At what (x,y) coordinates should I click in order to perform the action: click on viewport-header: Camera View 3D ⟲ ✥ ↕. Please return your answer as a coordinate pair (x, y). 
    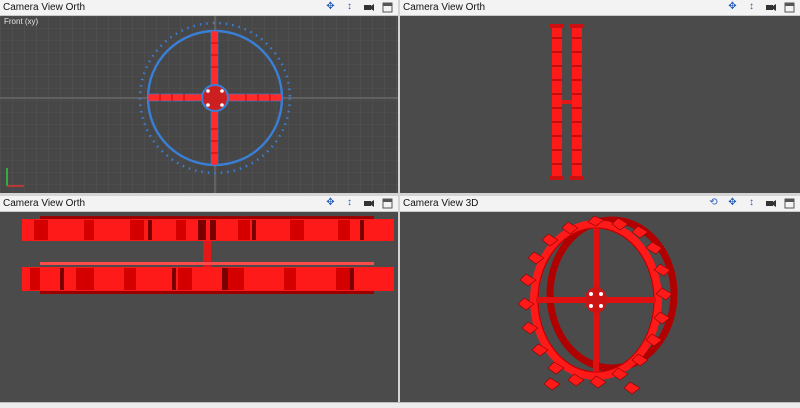
    Looking at the image, I should click on (600, 204).